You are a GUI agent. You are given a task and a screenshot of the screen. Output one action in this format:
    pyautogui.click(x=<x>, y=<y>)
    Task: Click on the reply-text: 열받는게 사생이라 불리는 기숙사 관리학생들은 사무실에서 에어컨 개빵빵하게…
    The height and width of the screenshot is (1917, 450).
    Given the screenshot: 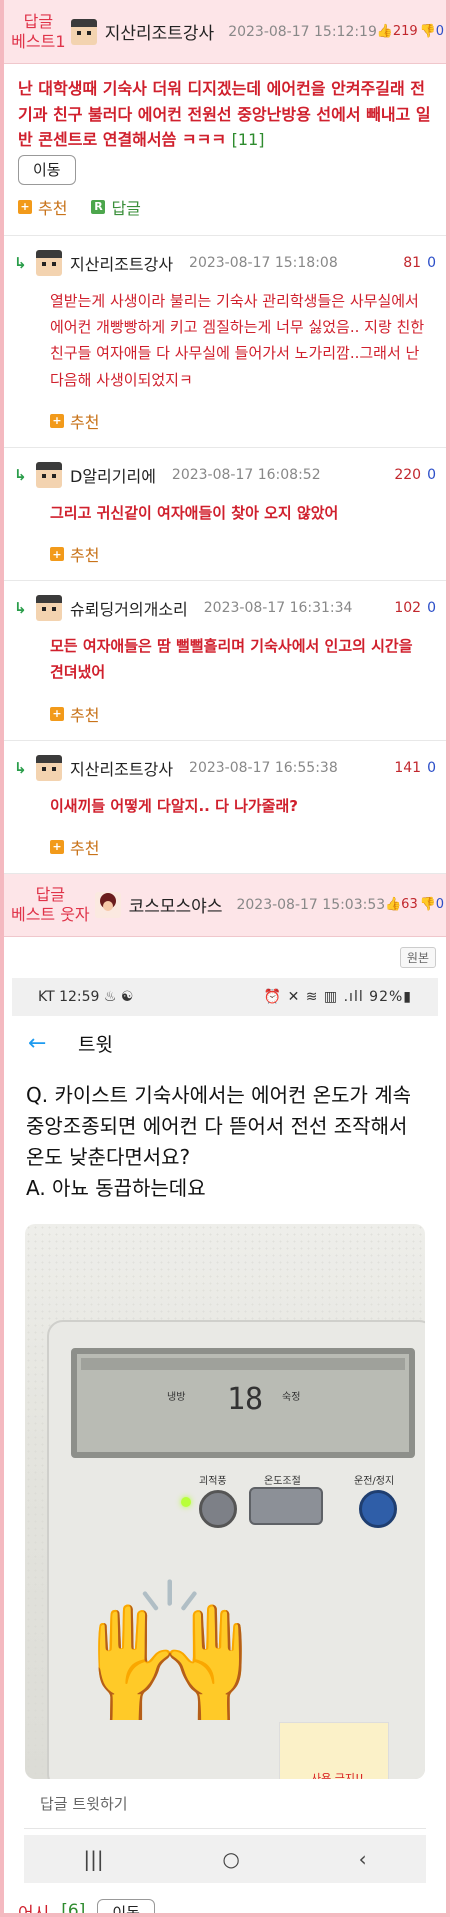 What is the action you would take?
    pyautogui.click(x=237, y=340)
    